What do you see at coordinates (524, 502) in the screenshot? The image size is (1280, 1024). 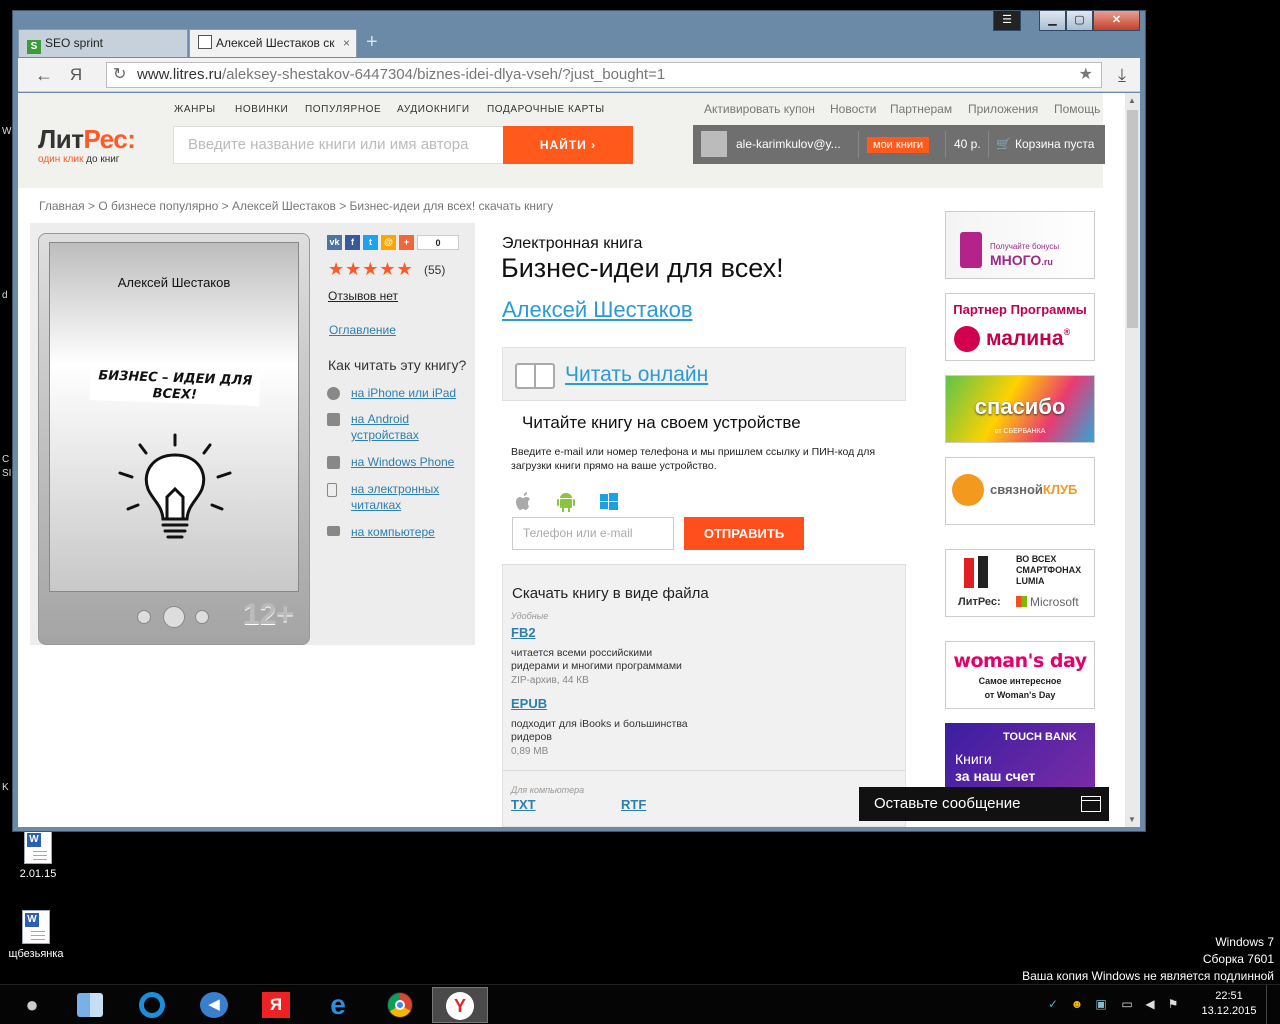 I see `apple-icon` at bounding box center [524, 502].